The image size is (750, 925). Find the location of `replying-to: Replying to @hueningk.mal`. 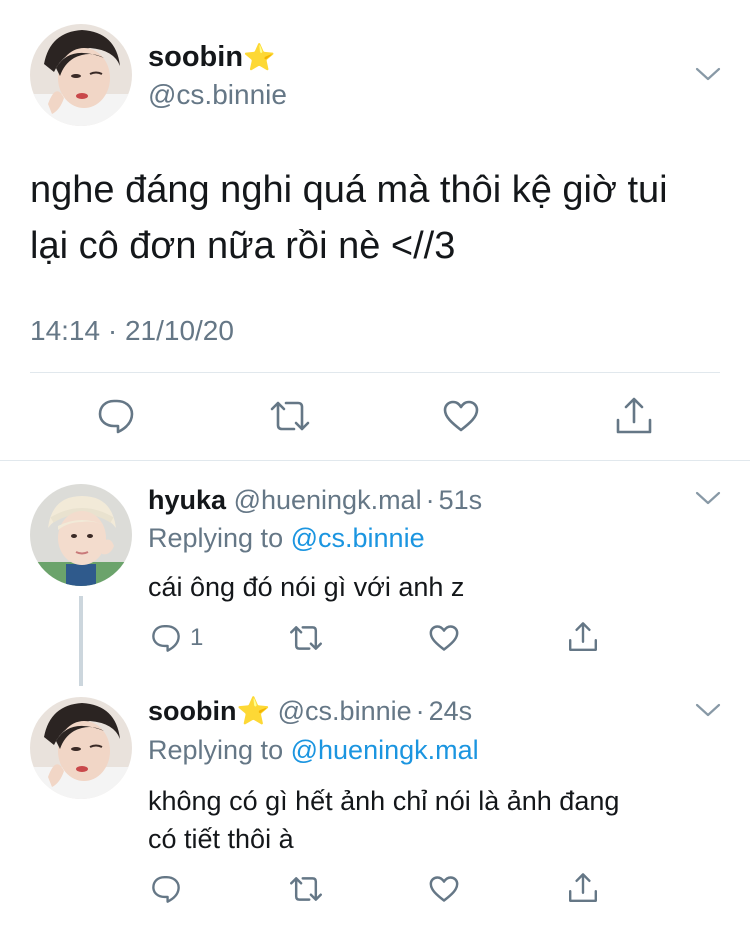

replying-to: Replying to @hueningk.mal is located at coordinates (313, 750).